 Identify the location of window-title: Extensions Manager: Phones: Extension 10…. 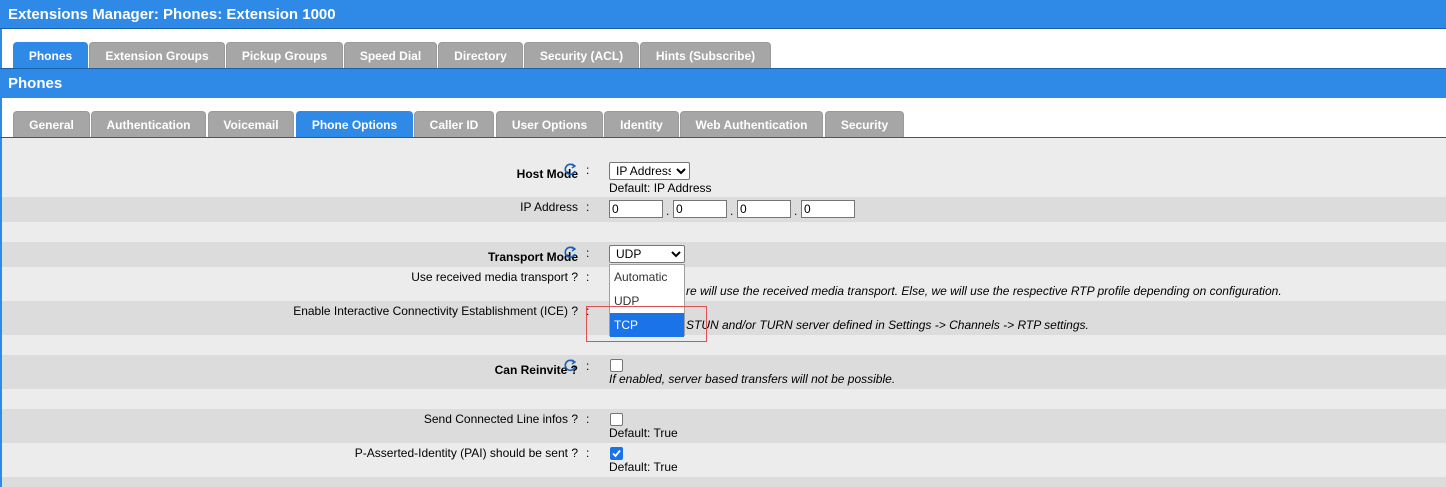
(723, 14).